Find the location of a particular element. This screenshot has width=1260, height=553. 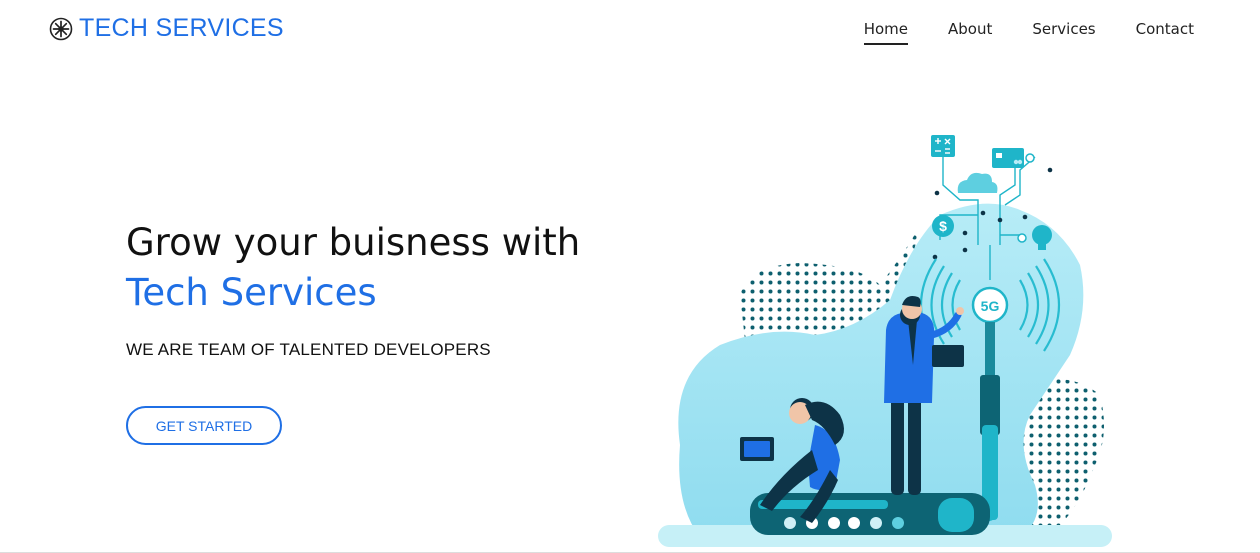

get-started-button: GET STARTED is located at coordinates (204, 425).